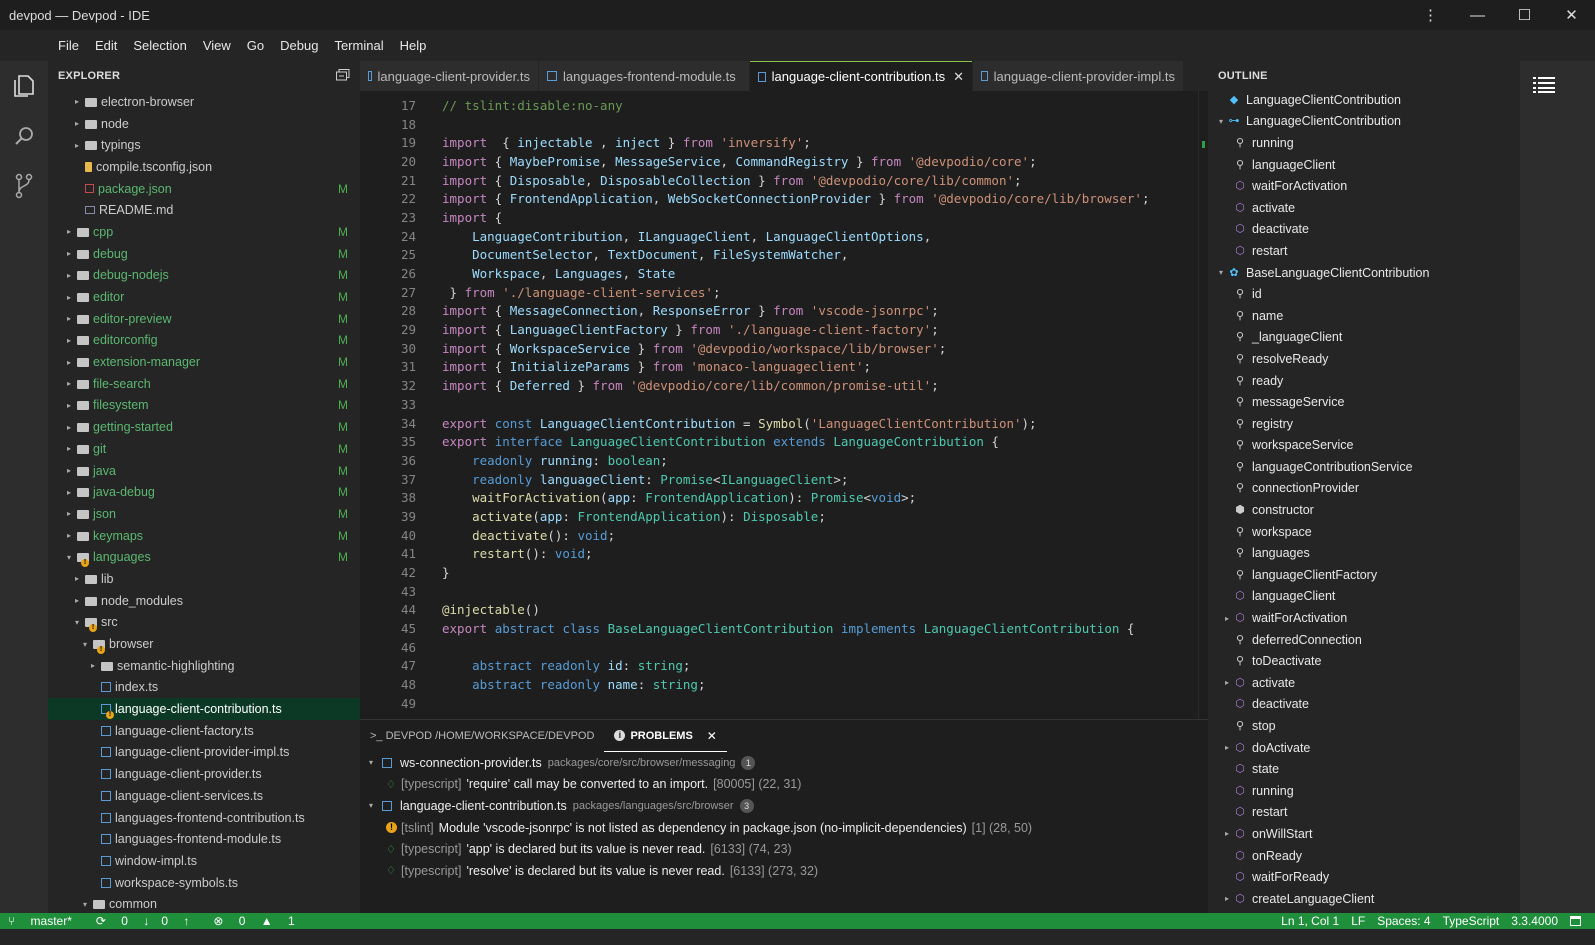  I want to click on outline-item: ⚲ resolveReady, so click(1364, 359).